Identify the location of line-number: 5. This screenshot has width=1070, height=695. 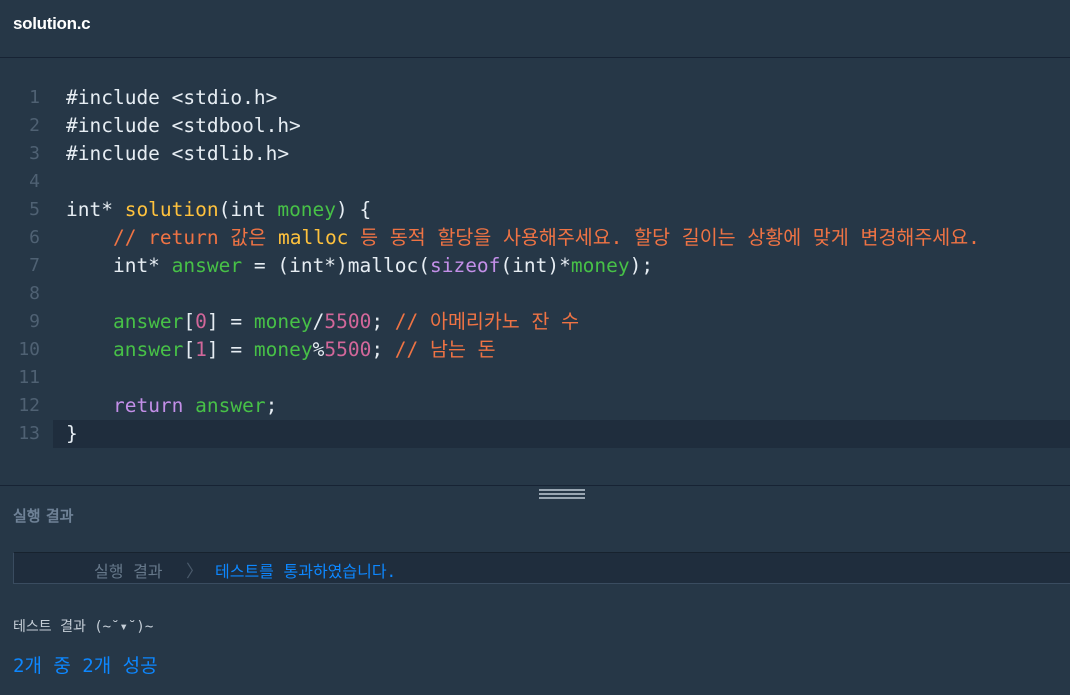
(34, 209).